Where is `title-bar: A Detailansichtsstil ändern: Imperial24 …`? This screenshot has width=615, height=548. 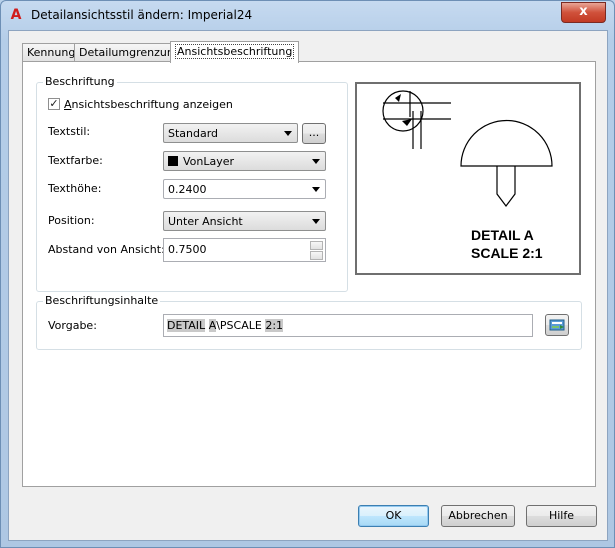
title-bar: A Detailansichtsstil ändern: Imperial24 … is located at coordinates (307, 15).